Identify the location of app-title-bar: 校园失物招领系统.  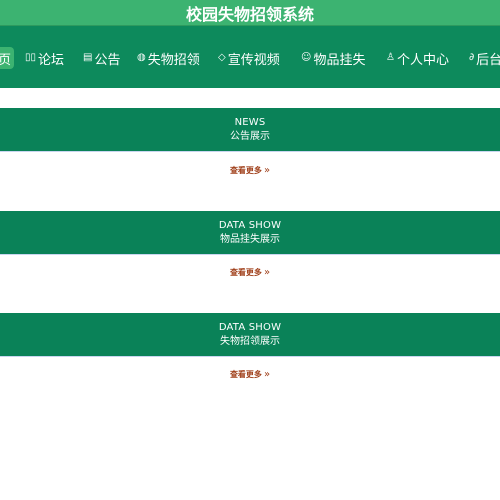
(250, 13).